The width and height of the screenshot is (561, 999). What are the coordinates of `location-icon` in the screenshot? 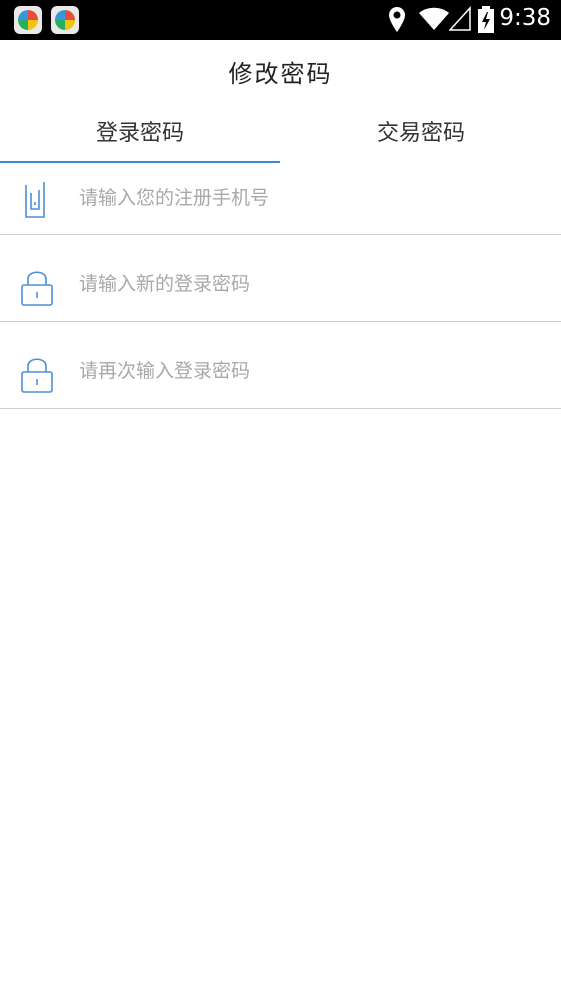 It's located at (397, 19).